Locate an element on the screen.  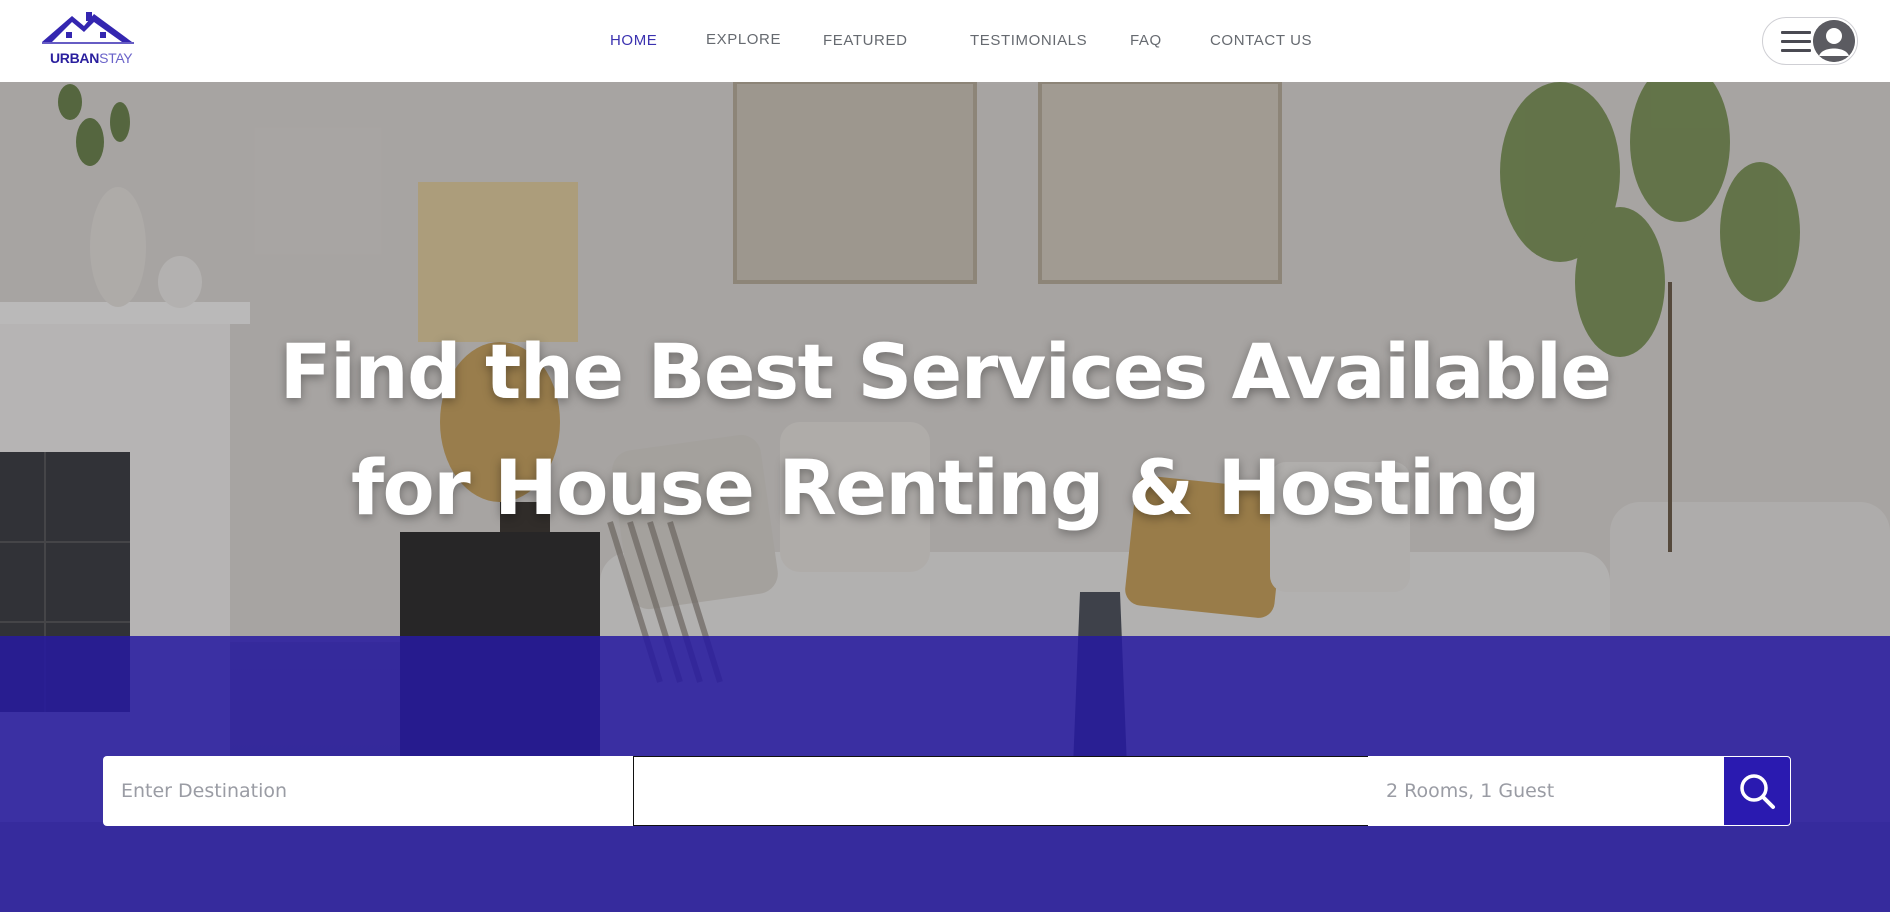
nav-explore: EXPLORE is located at coordinates (743, 39).